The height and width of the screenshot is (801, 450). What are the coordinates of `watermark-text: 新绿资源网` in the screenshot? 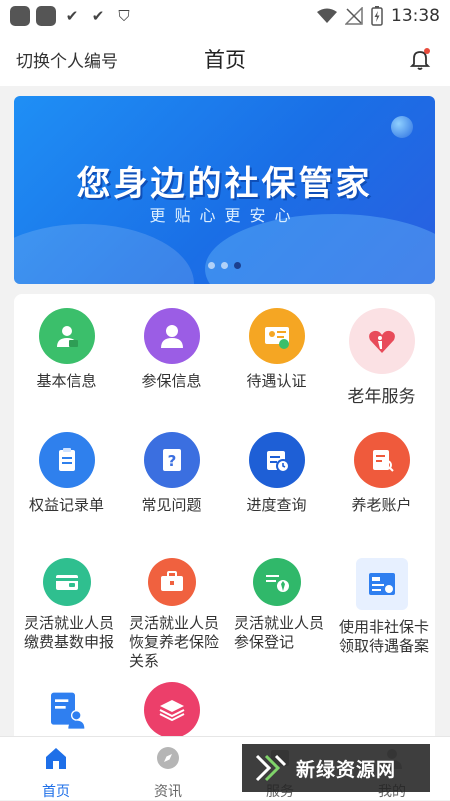 It's located at (346, 769).